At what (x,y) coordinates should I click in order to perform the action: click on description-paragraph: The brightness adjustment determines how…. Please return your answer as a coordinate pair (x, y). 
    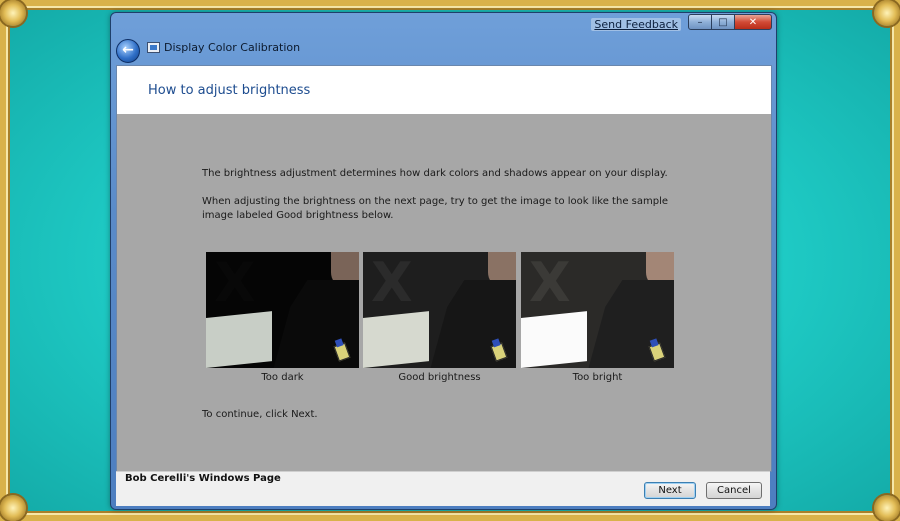
    Looking at the image, I should click on (435, 173).